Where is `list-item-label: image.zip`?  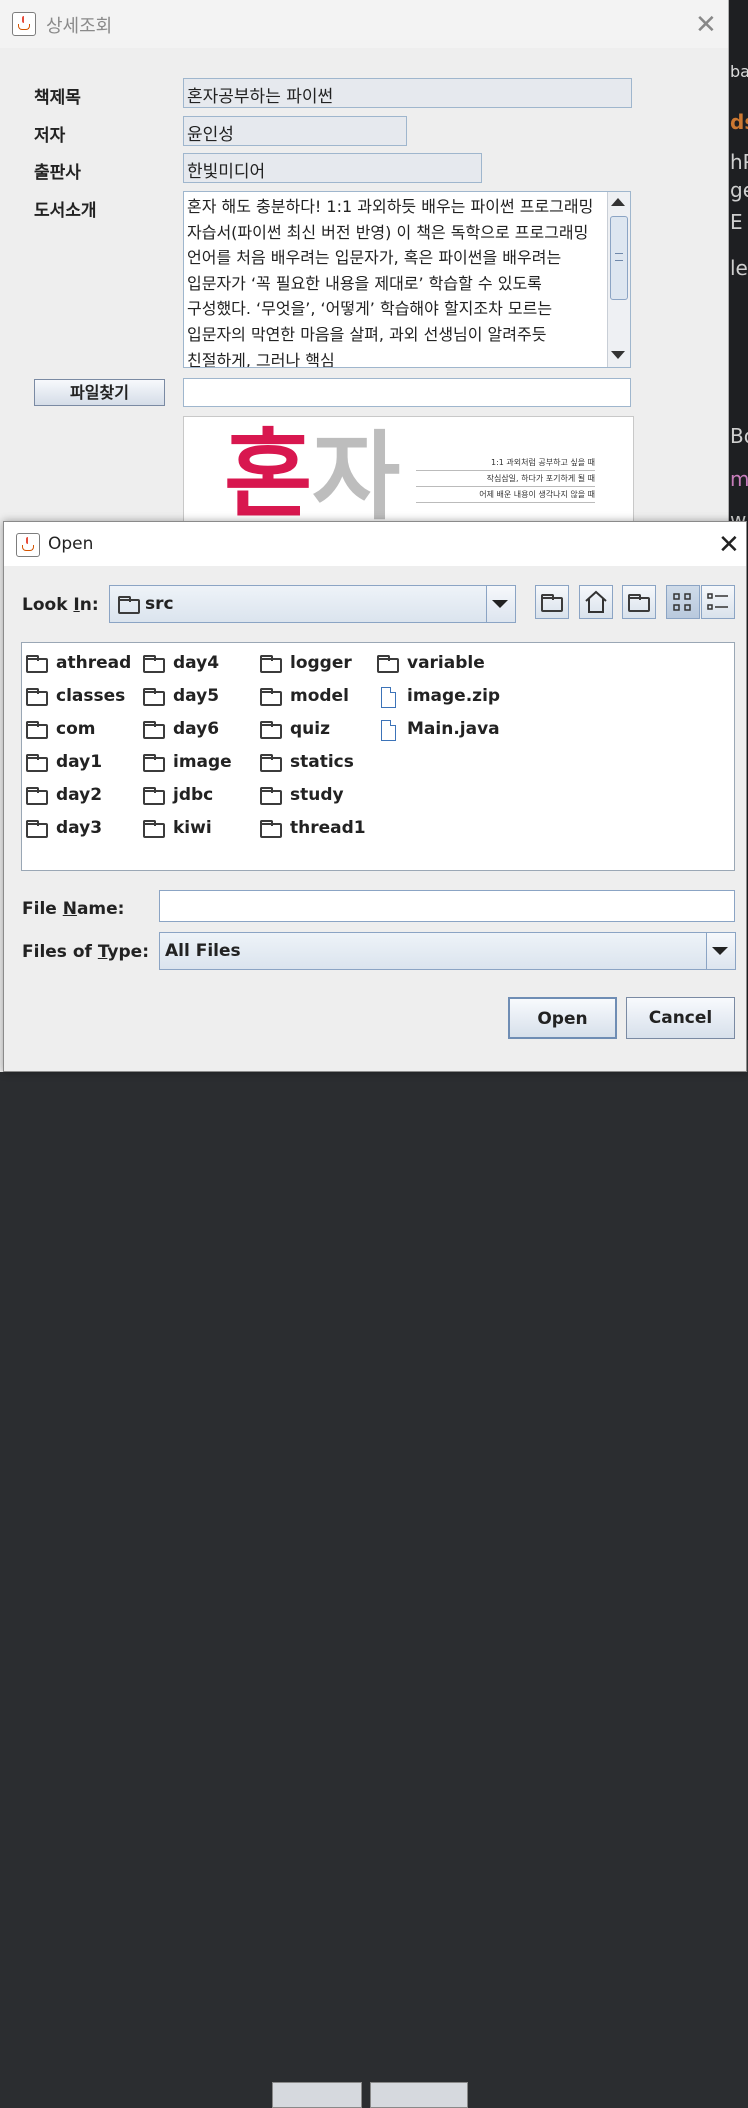 list-item-label: image.zip is located at coordinates (454, 696).